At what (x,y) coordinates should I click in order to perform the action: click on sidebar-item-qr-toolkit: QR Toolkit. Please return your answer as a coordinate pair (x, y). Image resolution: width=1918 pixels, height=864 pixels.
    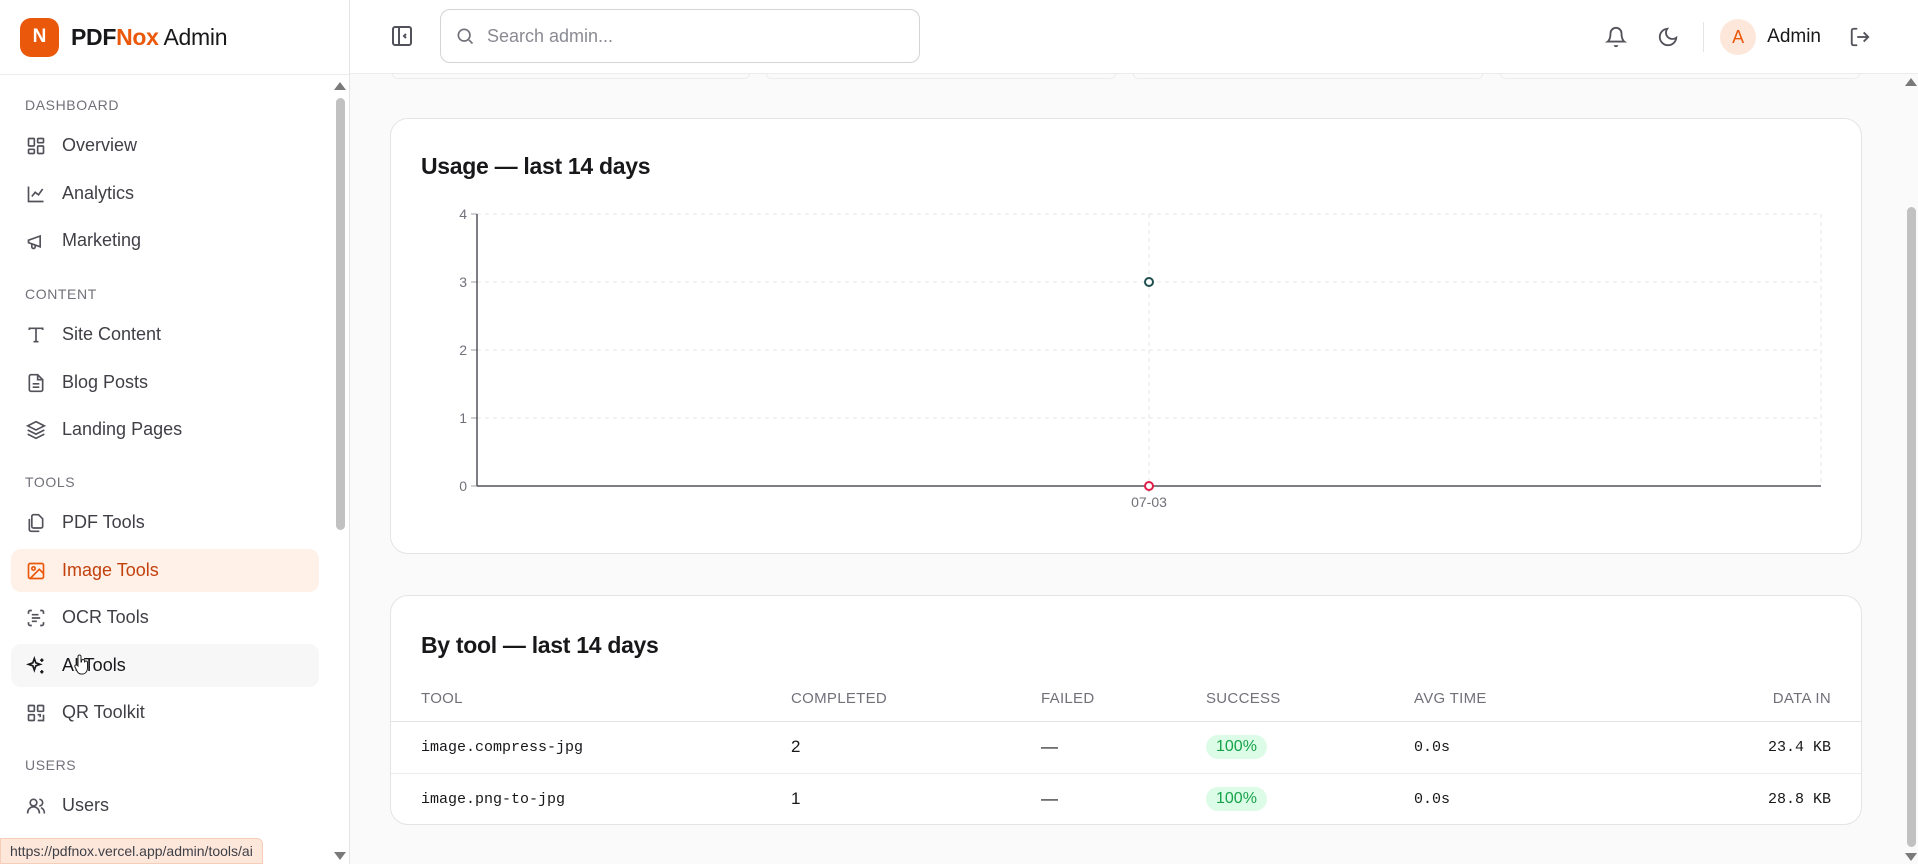
    Looking at the image, I should click on (165, 712).